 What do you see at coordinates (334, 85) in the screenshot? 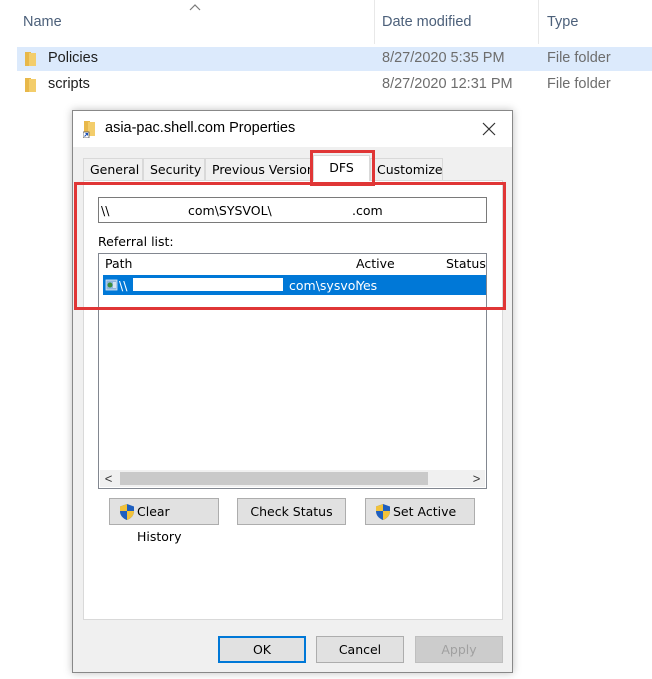
I see `file-row-scripts: scripts 8/27/2020 12:31 PM File folder` at bounding box center [334, 85].